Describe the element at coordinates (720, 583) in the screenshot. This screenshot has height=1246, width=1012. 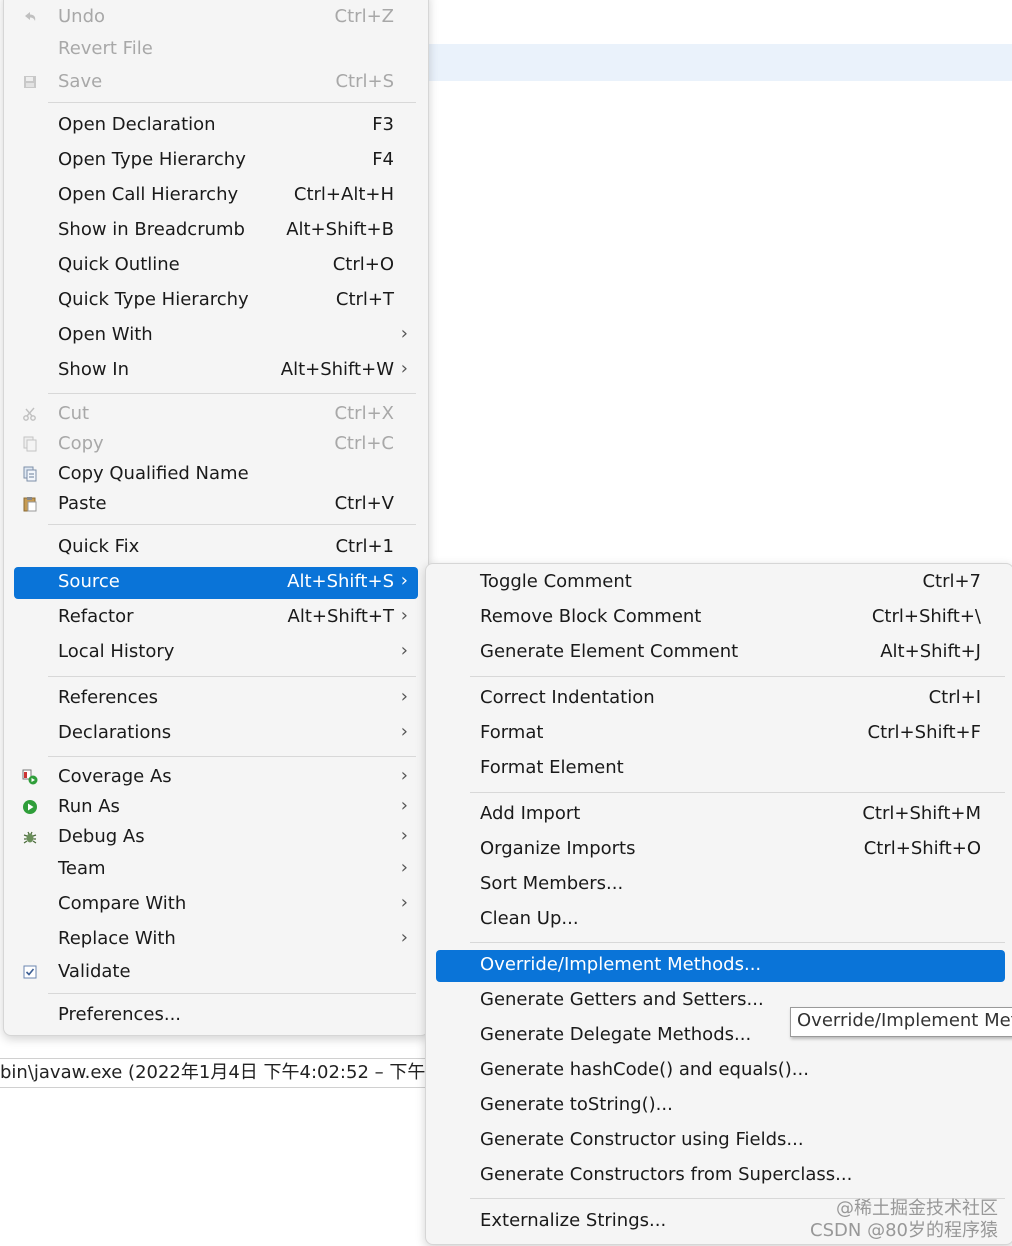
I see `submenu-item-toggle-comment: Toggle Comment Ctrl+7` at that location.